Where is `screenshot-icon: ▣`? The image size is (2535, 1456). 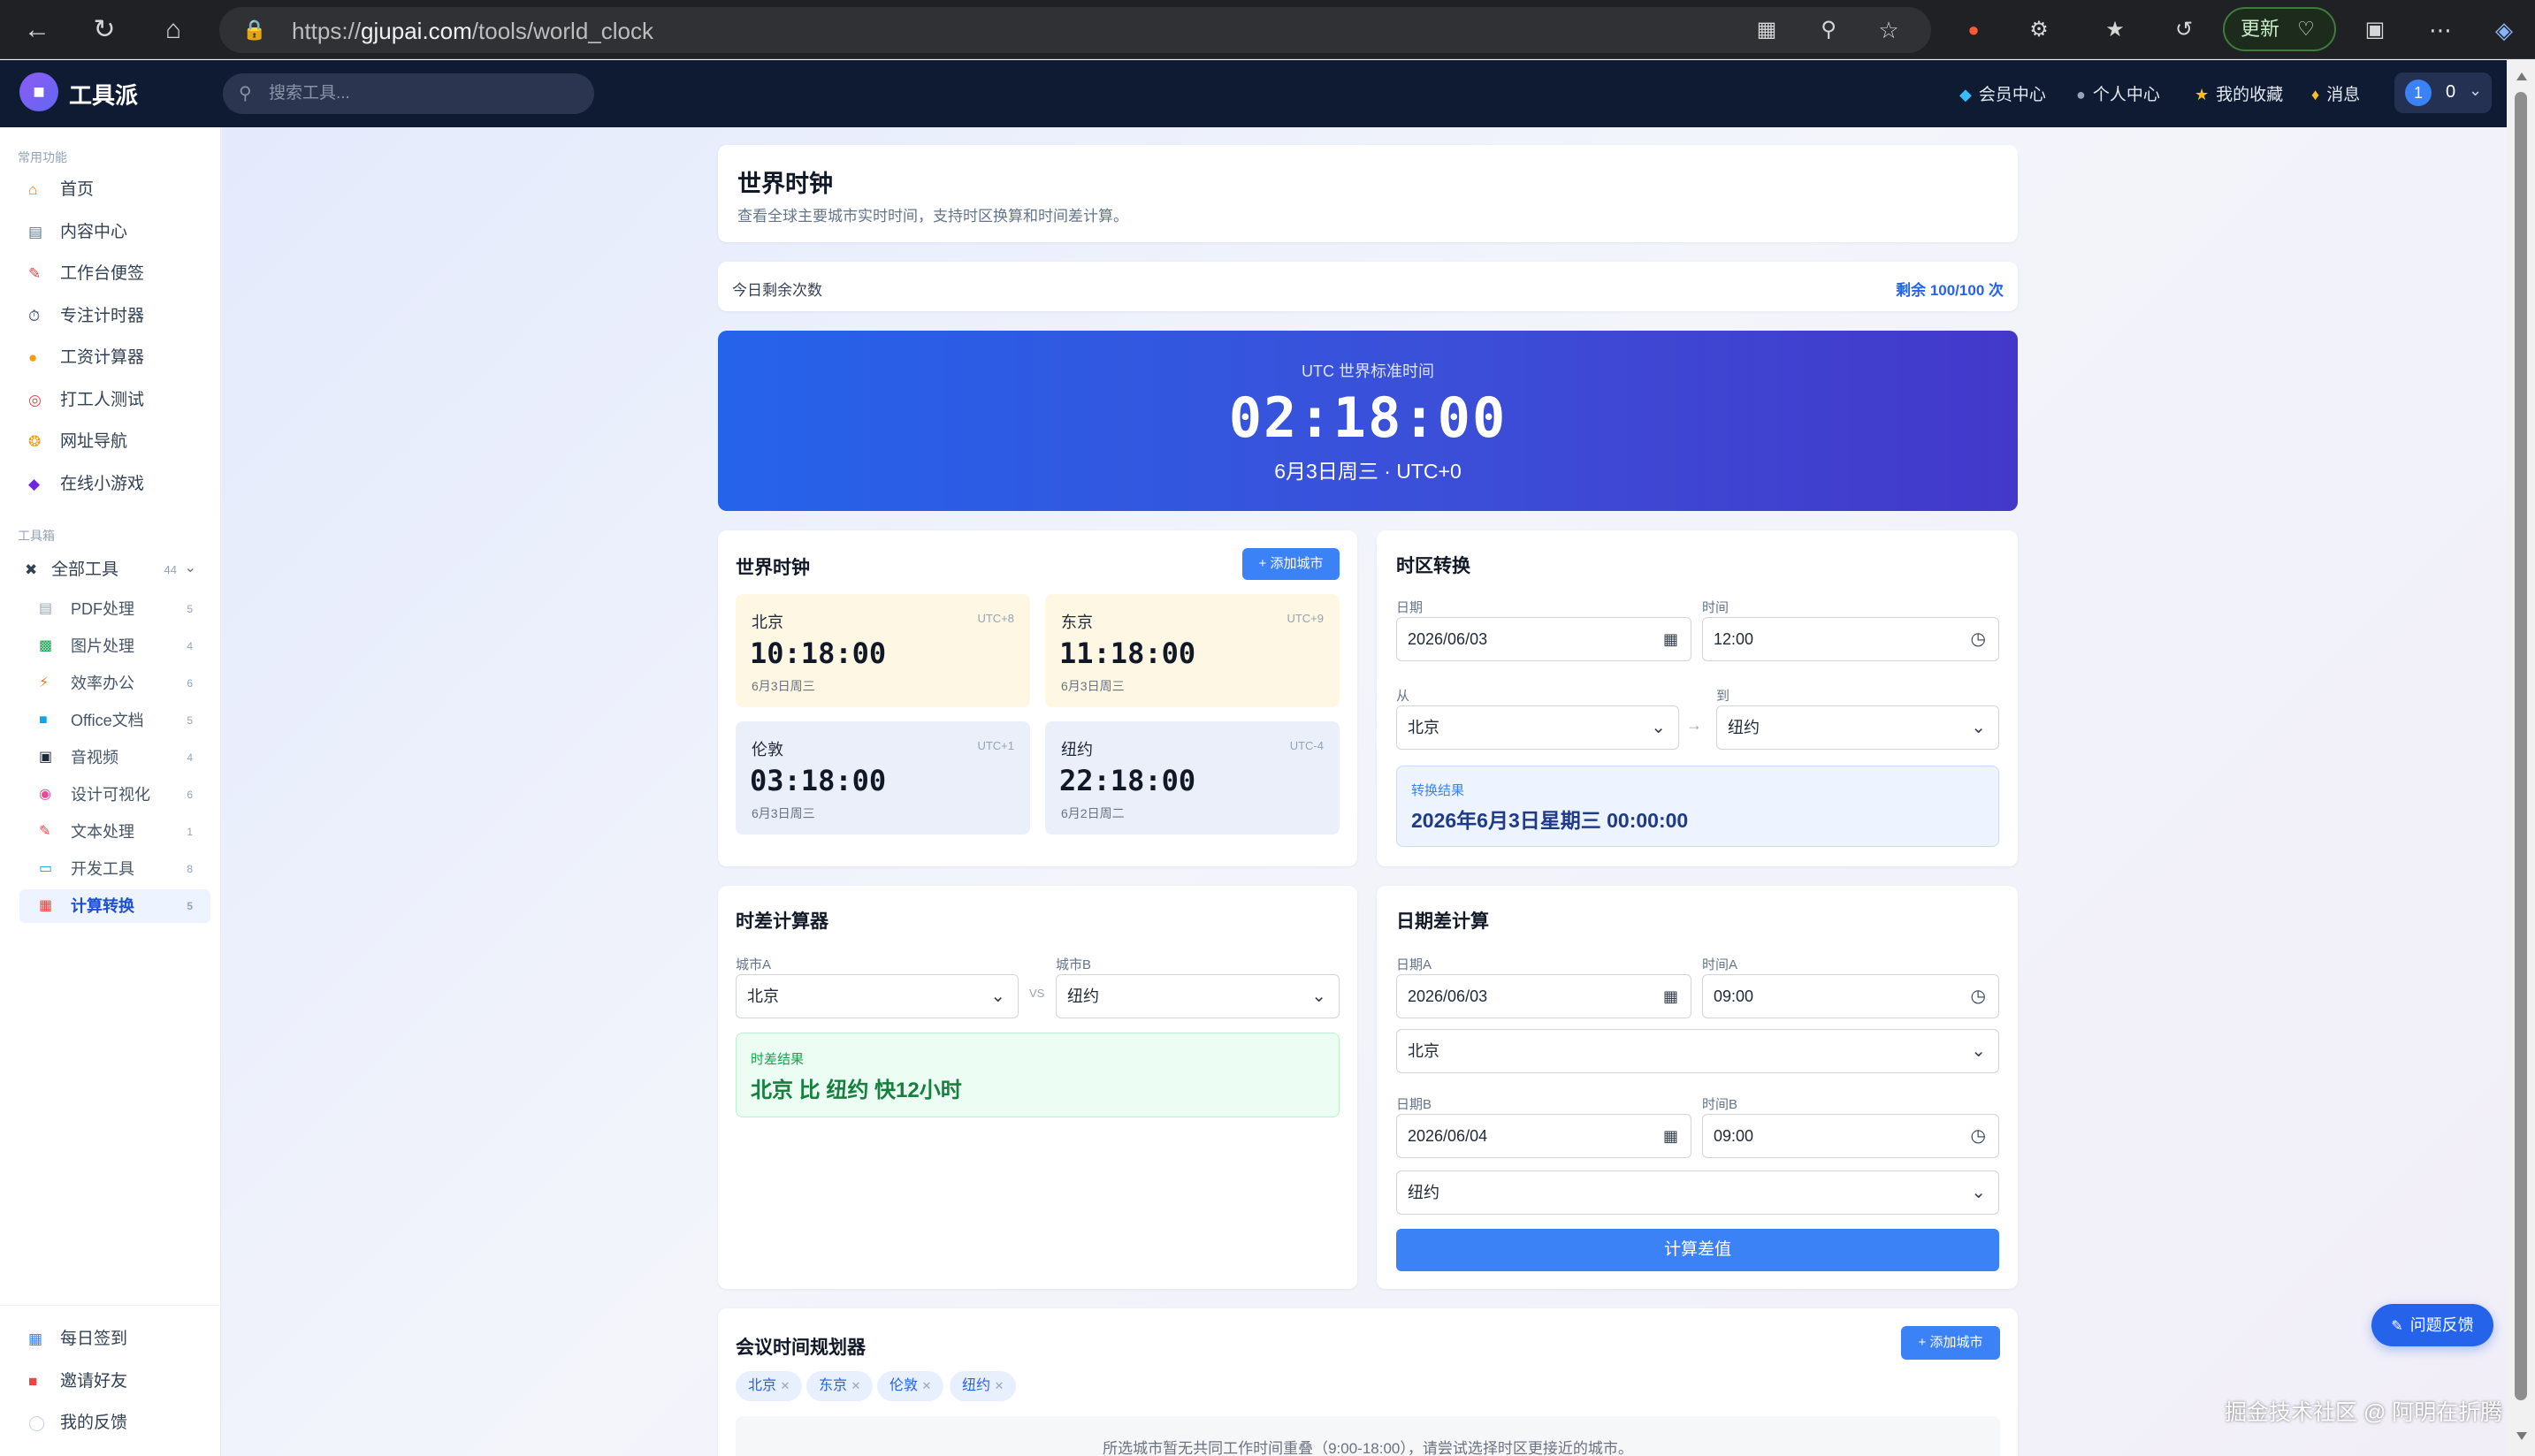
screenshot-icon: ▣ is located at coordinates (2375, 30).